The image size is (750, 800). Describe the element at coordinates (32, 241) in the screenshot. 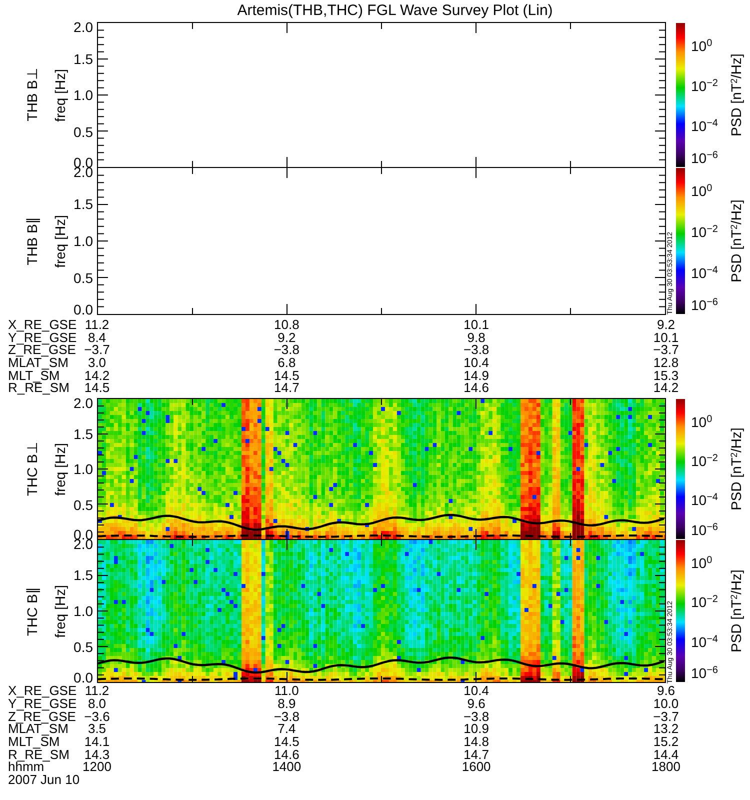

I see `panel-label: THB B∥` at that location.